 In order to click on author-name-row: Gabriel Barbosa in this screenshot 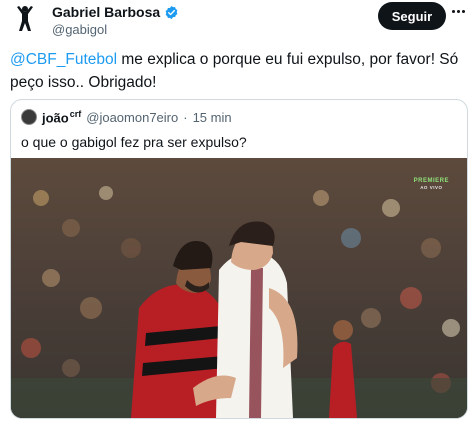, I will do `click(115, 12)`.